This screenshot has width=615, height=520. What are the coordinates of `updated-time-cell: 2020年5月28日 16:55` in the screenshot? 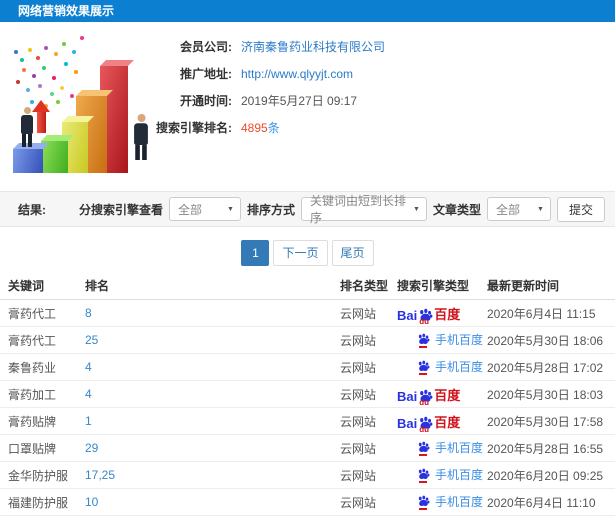 It's located at (545, 448).